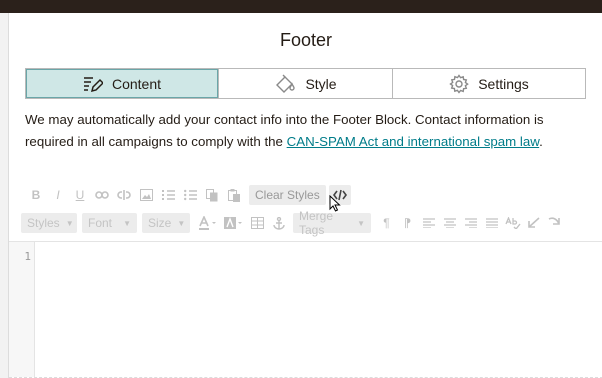  Describe the element at coordinates (512, 223) in the screenshot. I see `spellcheck-icon` at that location.